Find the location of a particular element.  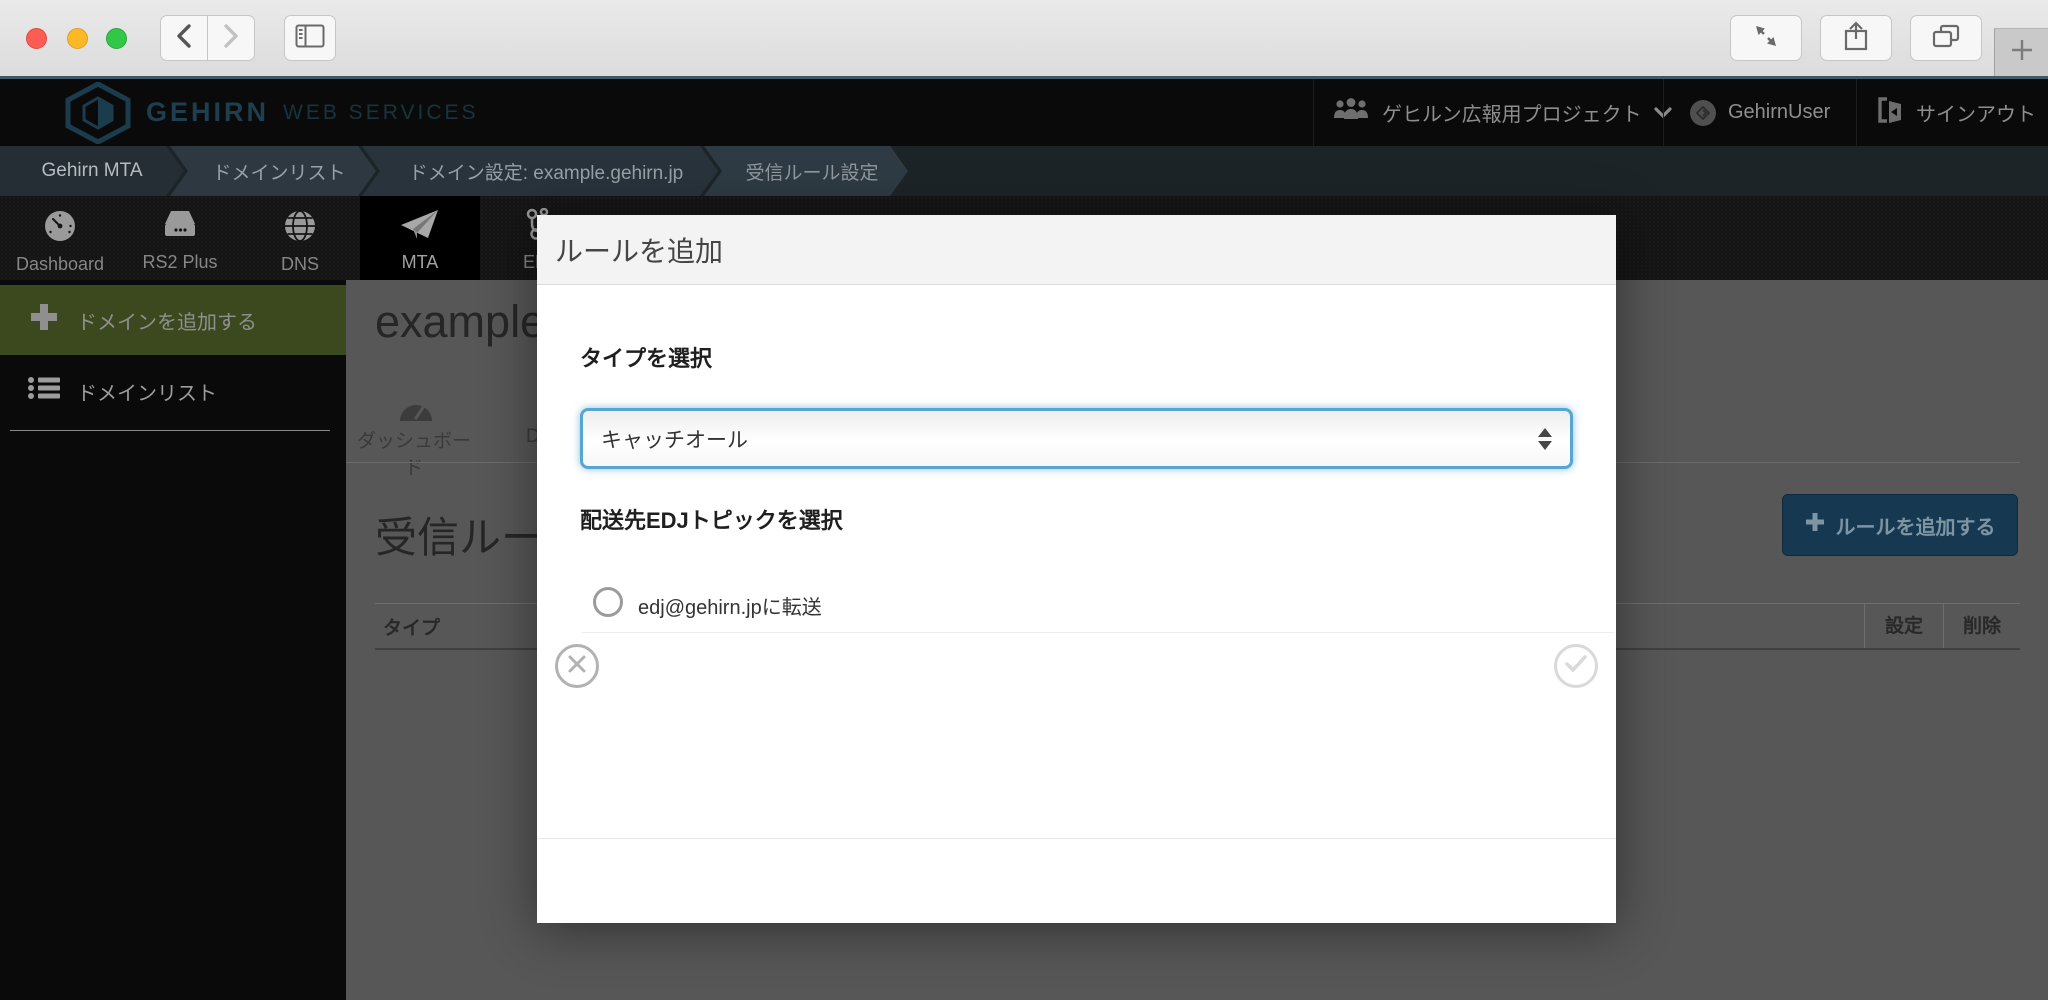

topic-select-label: 配送先EDJトピックを選択 is located at coordinates (711, 520).